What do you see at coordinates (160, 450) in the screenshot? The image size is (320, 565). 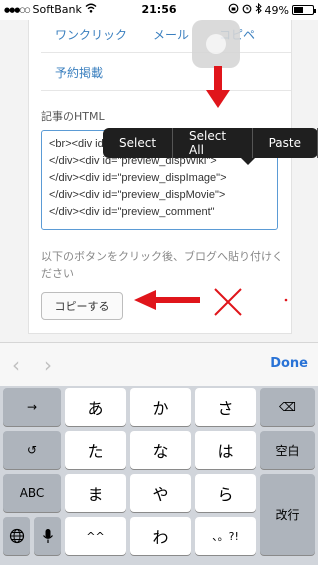 I see `key-na: な` at bounding box center [160, 450].